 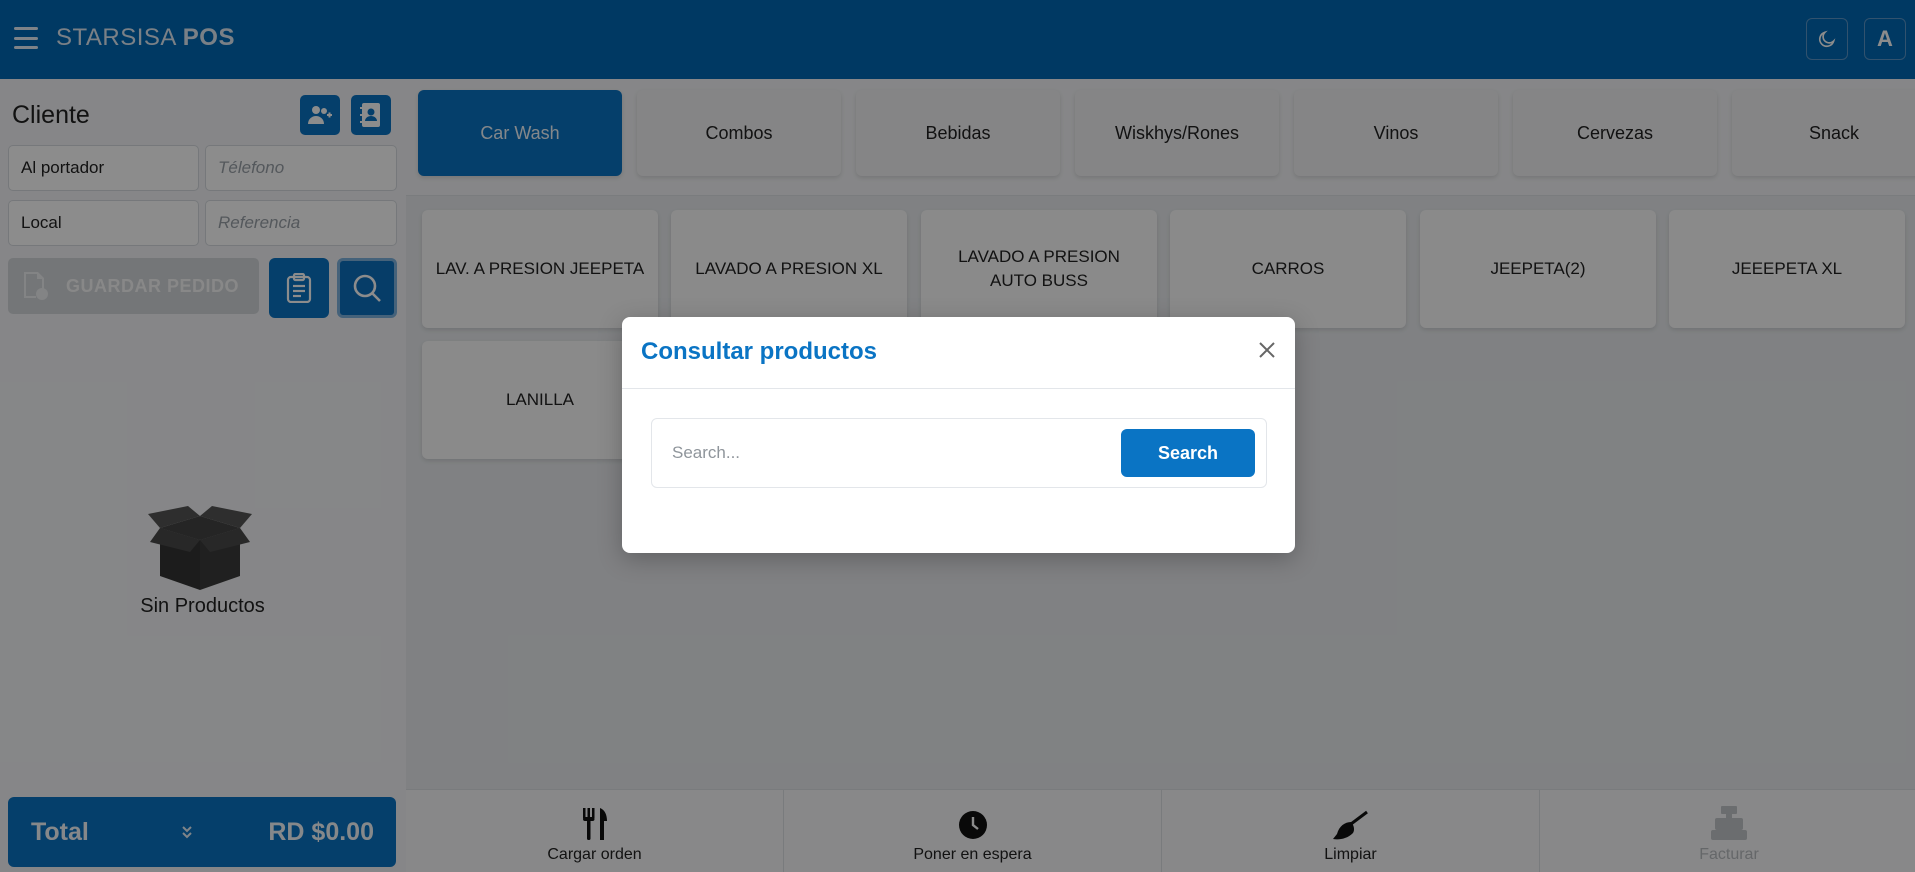 What do you see at coordinates (885, 453) in the screenshot?
I see `search-input` at bounding box center [885, 453].